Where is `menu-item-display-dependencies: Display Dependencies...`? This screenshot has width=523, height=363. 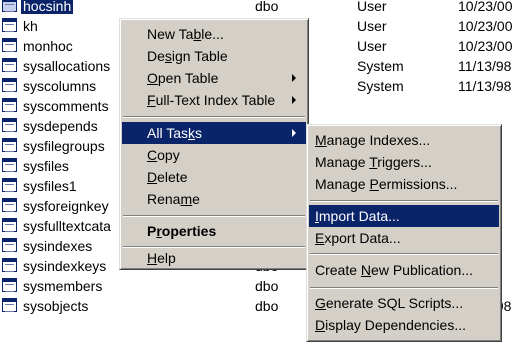 menu-item-display-dependencies: Display Dependencies... is located at coordinates (404, 325).